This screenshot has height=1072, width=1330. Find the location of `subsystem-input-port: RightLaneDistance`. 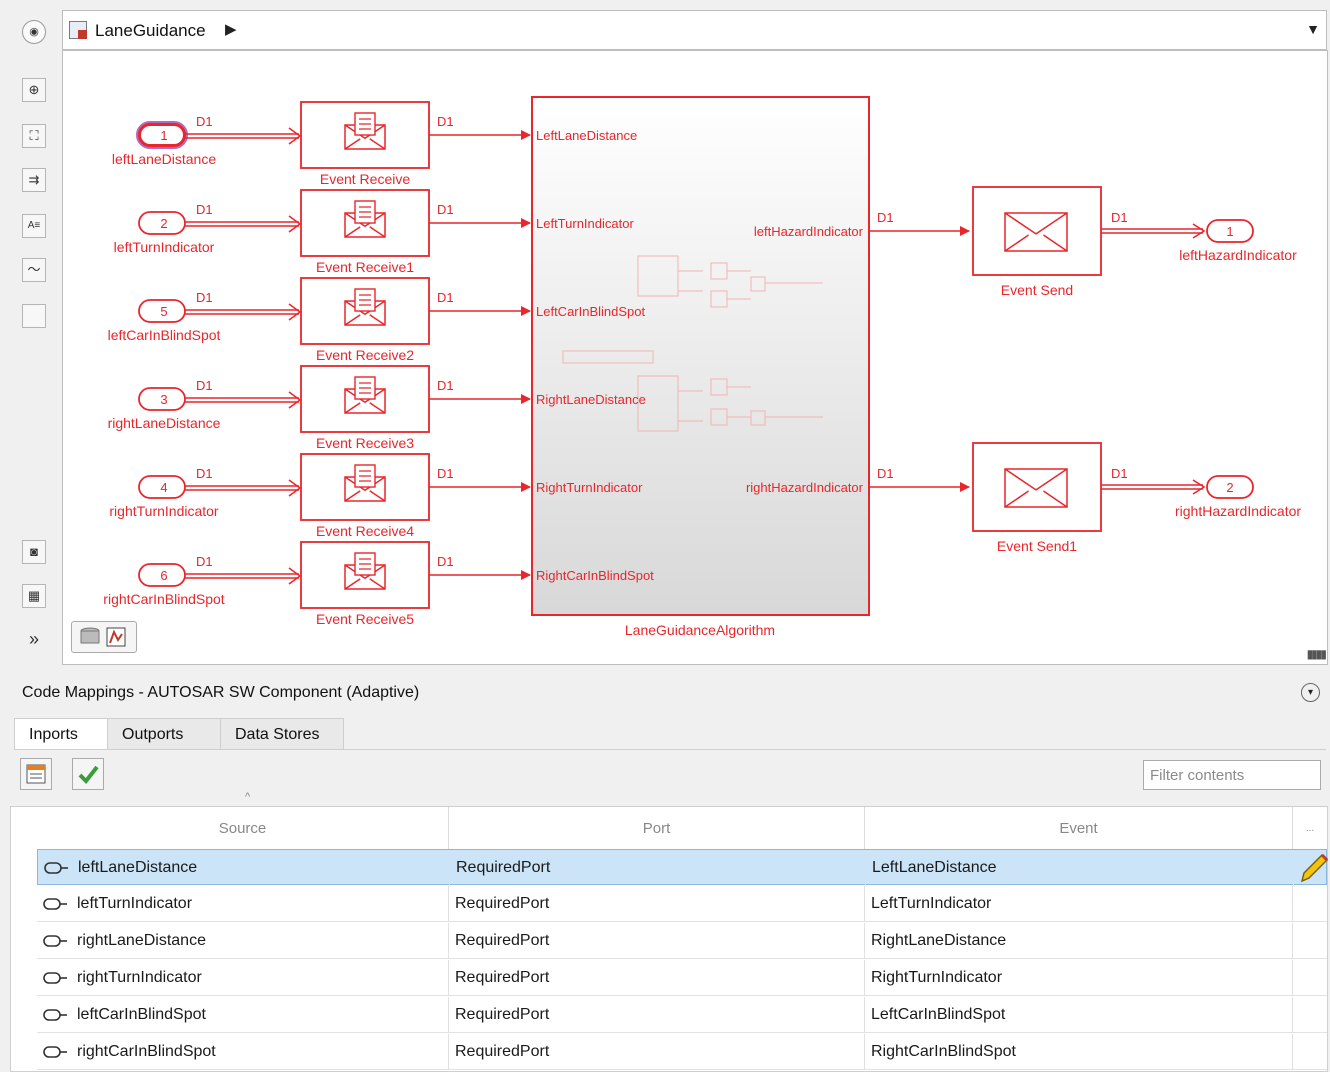

subsystem-input-port: RightLaneDistance is located at coordinates (591, 399).